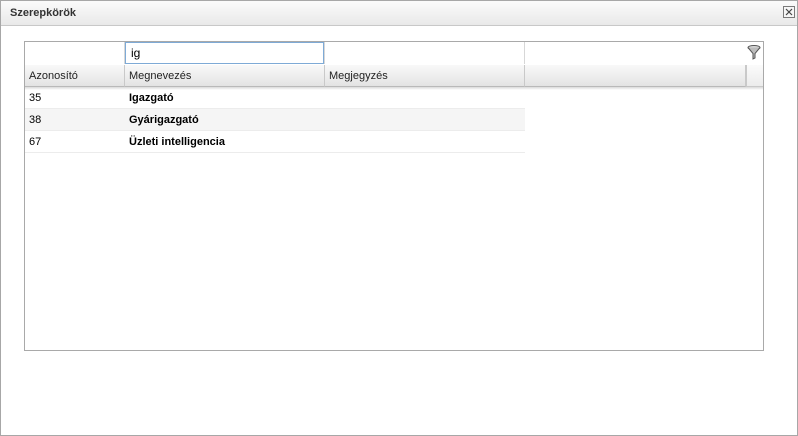  I want to click on cell-id: 35, so click(35, 98).